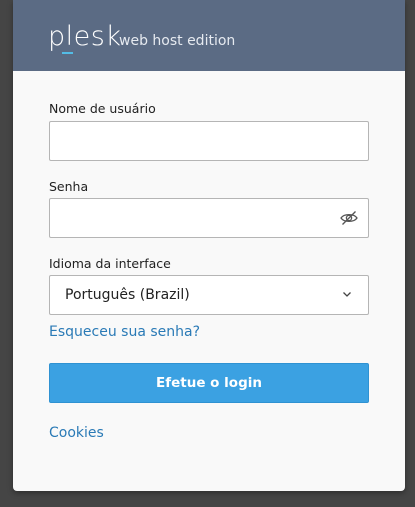  Describe the element at coordinates (127, 295) in the screenshot. I see `language-selected: Português (Brazil)` at that location.